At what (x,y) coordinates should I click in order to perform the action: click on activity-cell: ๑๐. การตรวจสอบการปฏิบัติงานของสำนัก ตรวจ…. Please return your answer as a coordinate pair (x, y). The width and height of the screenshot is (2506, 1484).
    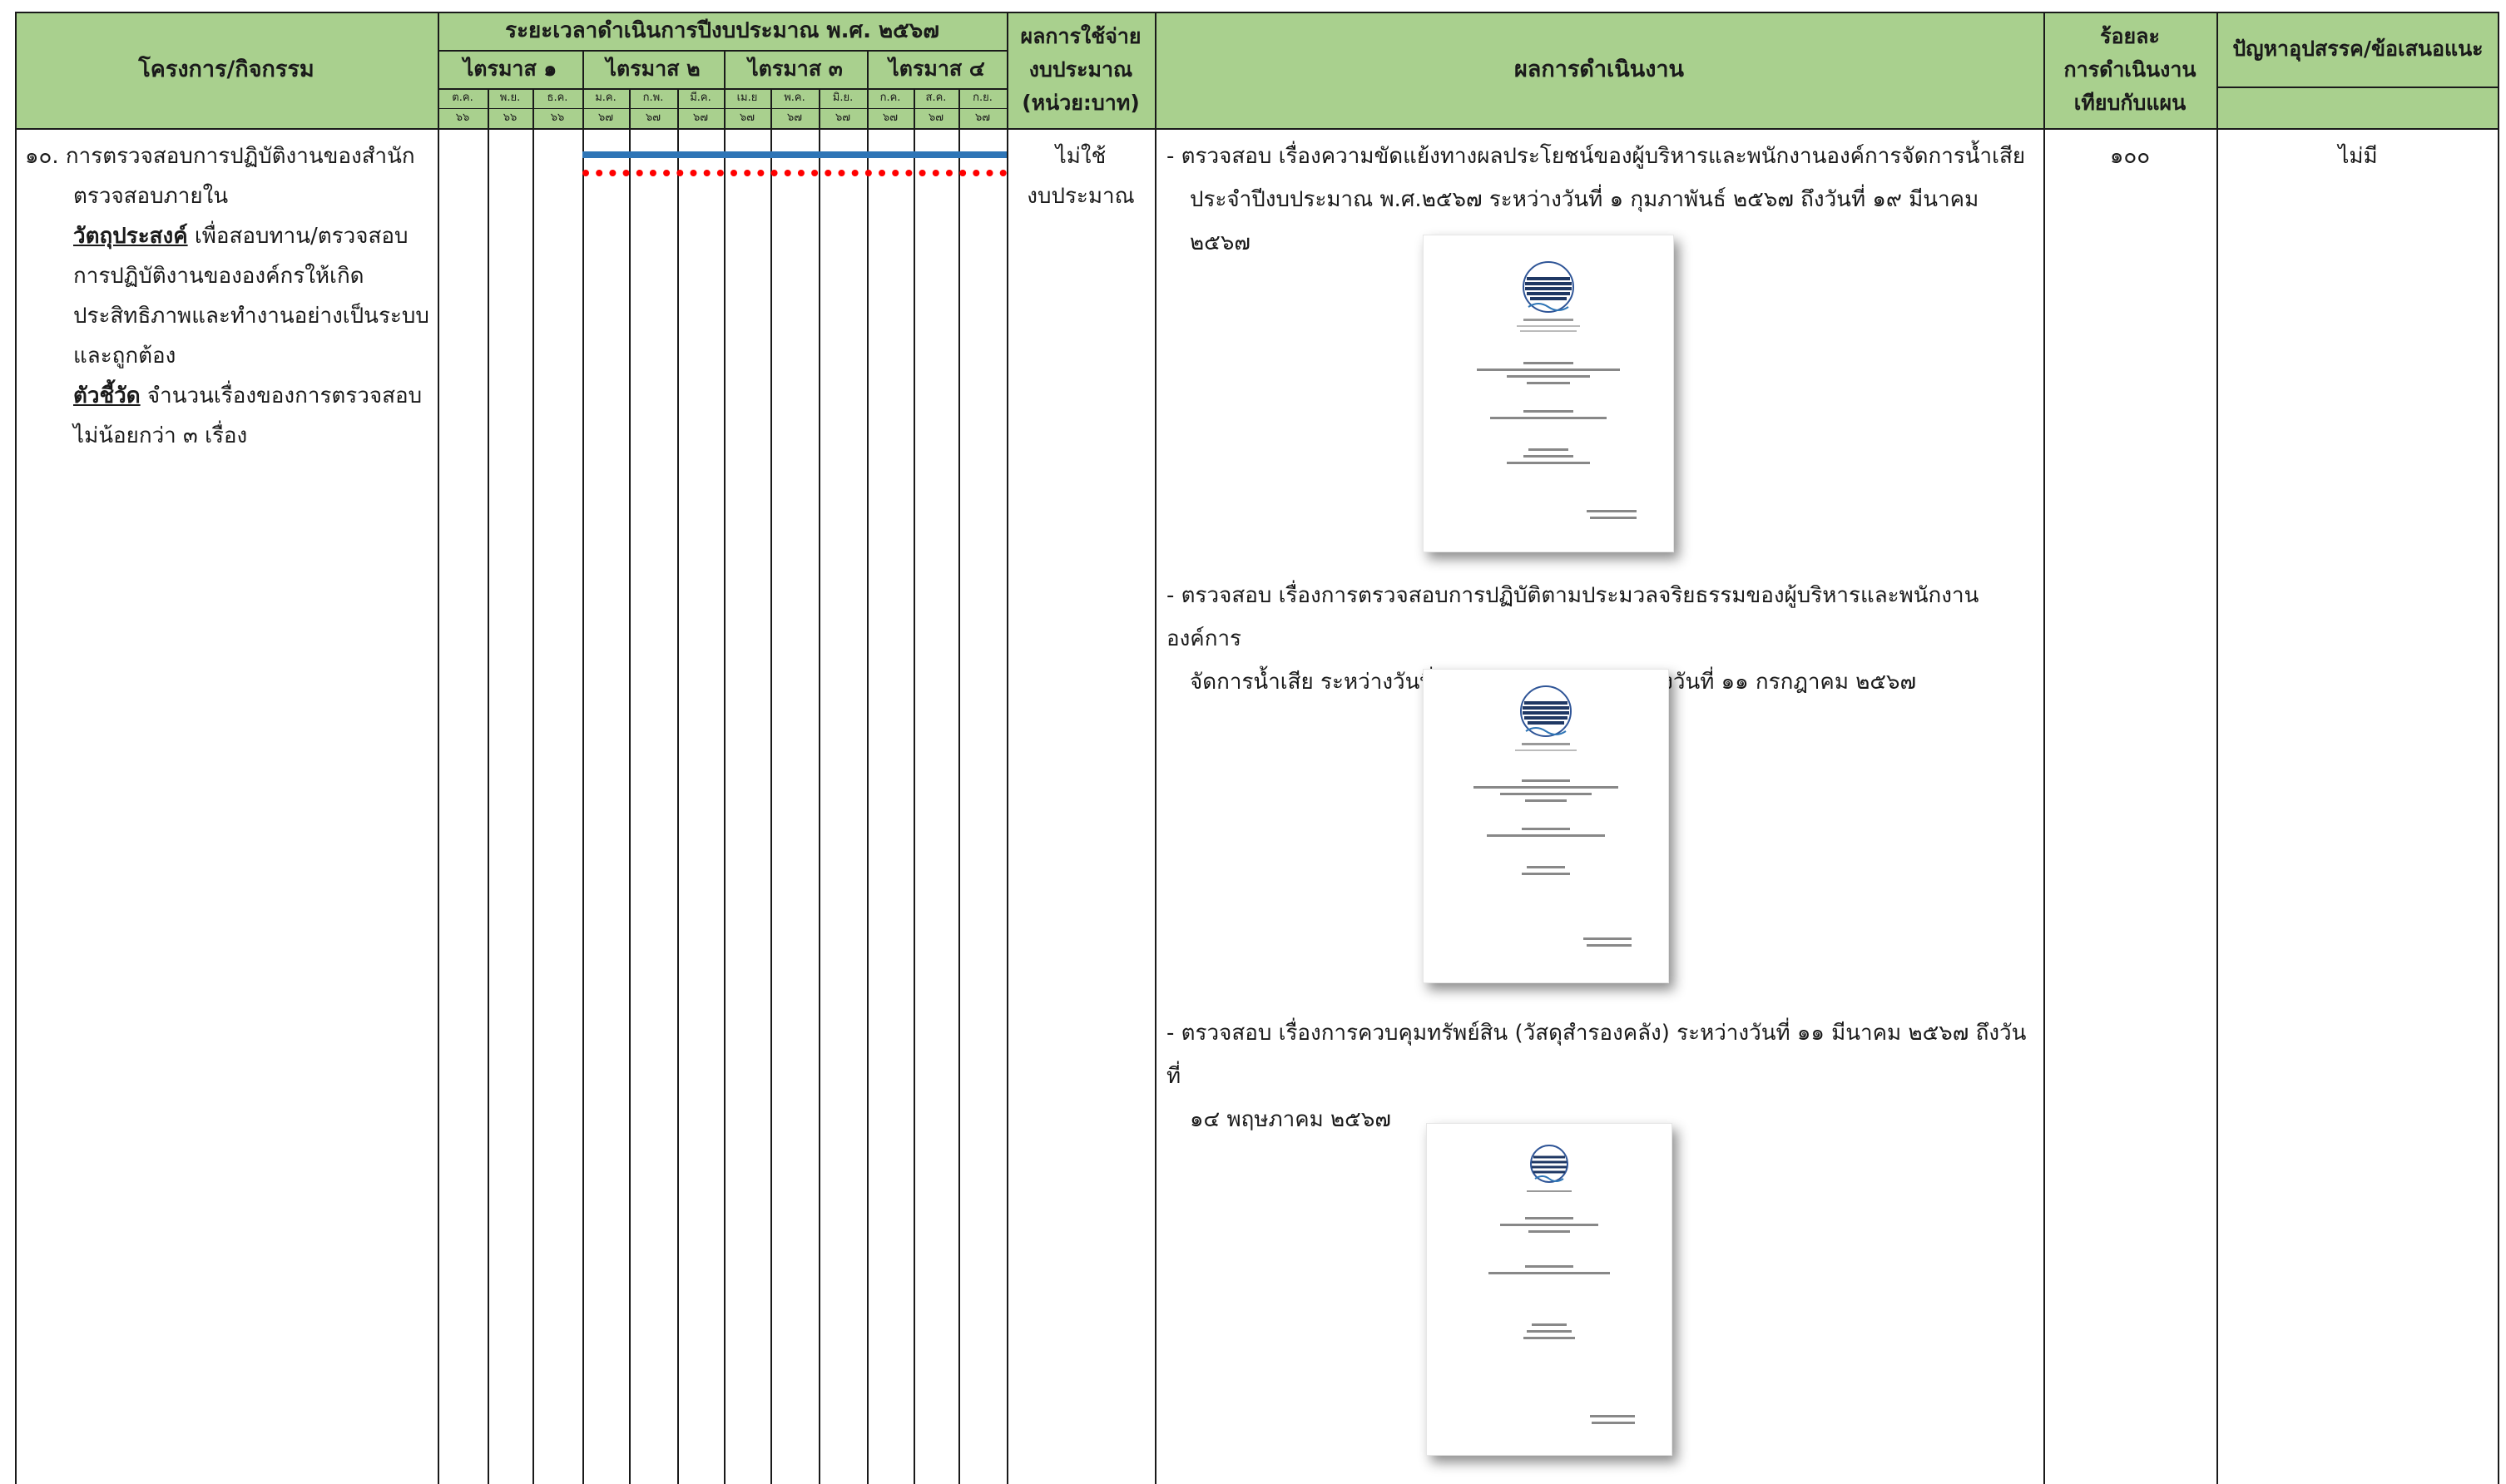
    Looking at the image, I should click on (229, 296).